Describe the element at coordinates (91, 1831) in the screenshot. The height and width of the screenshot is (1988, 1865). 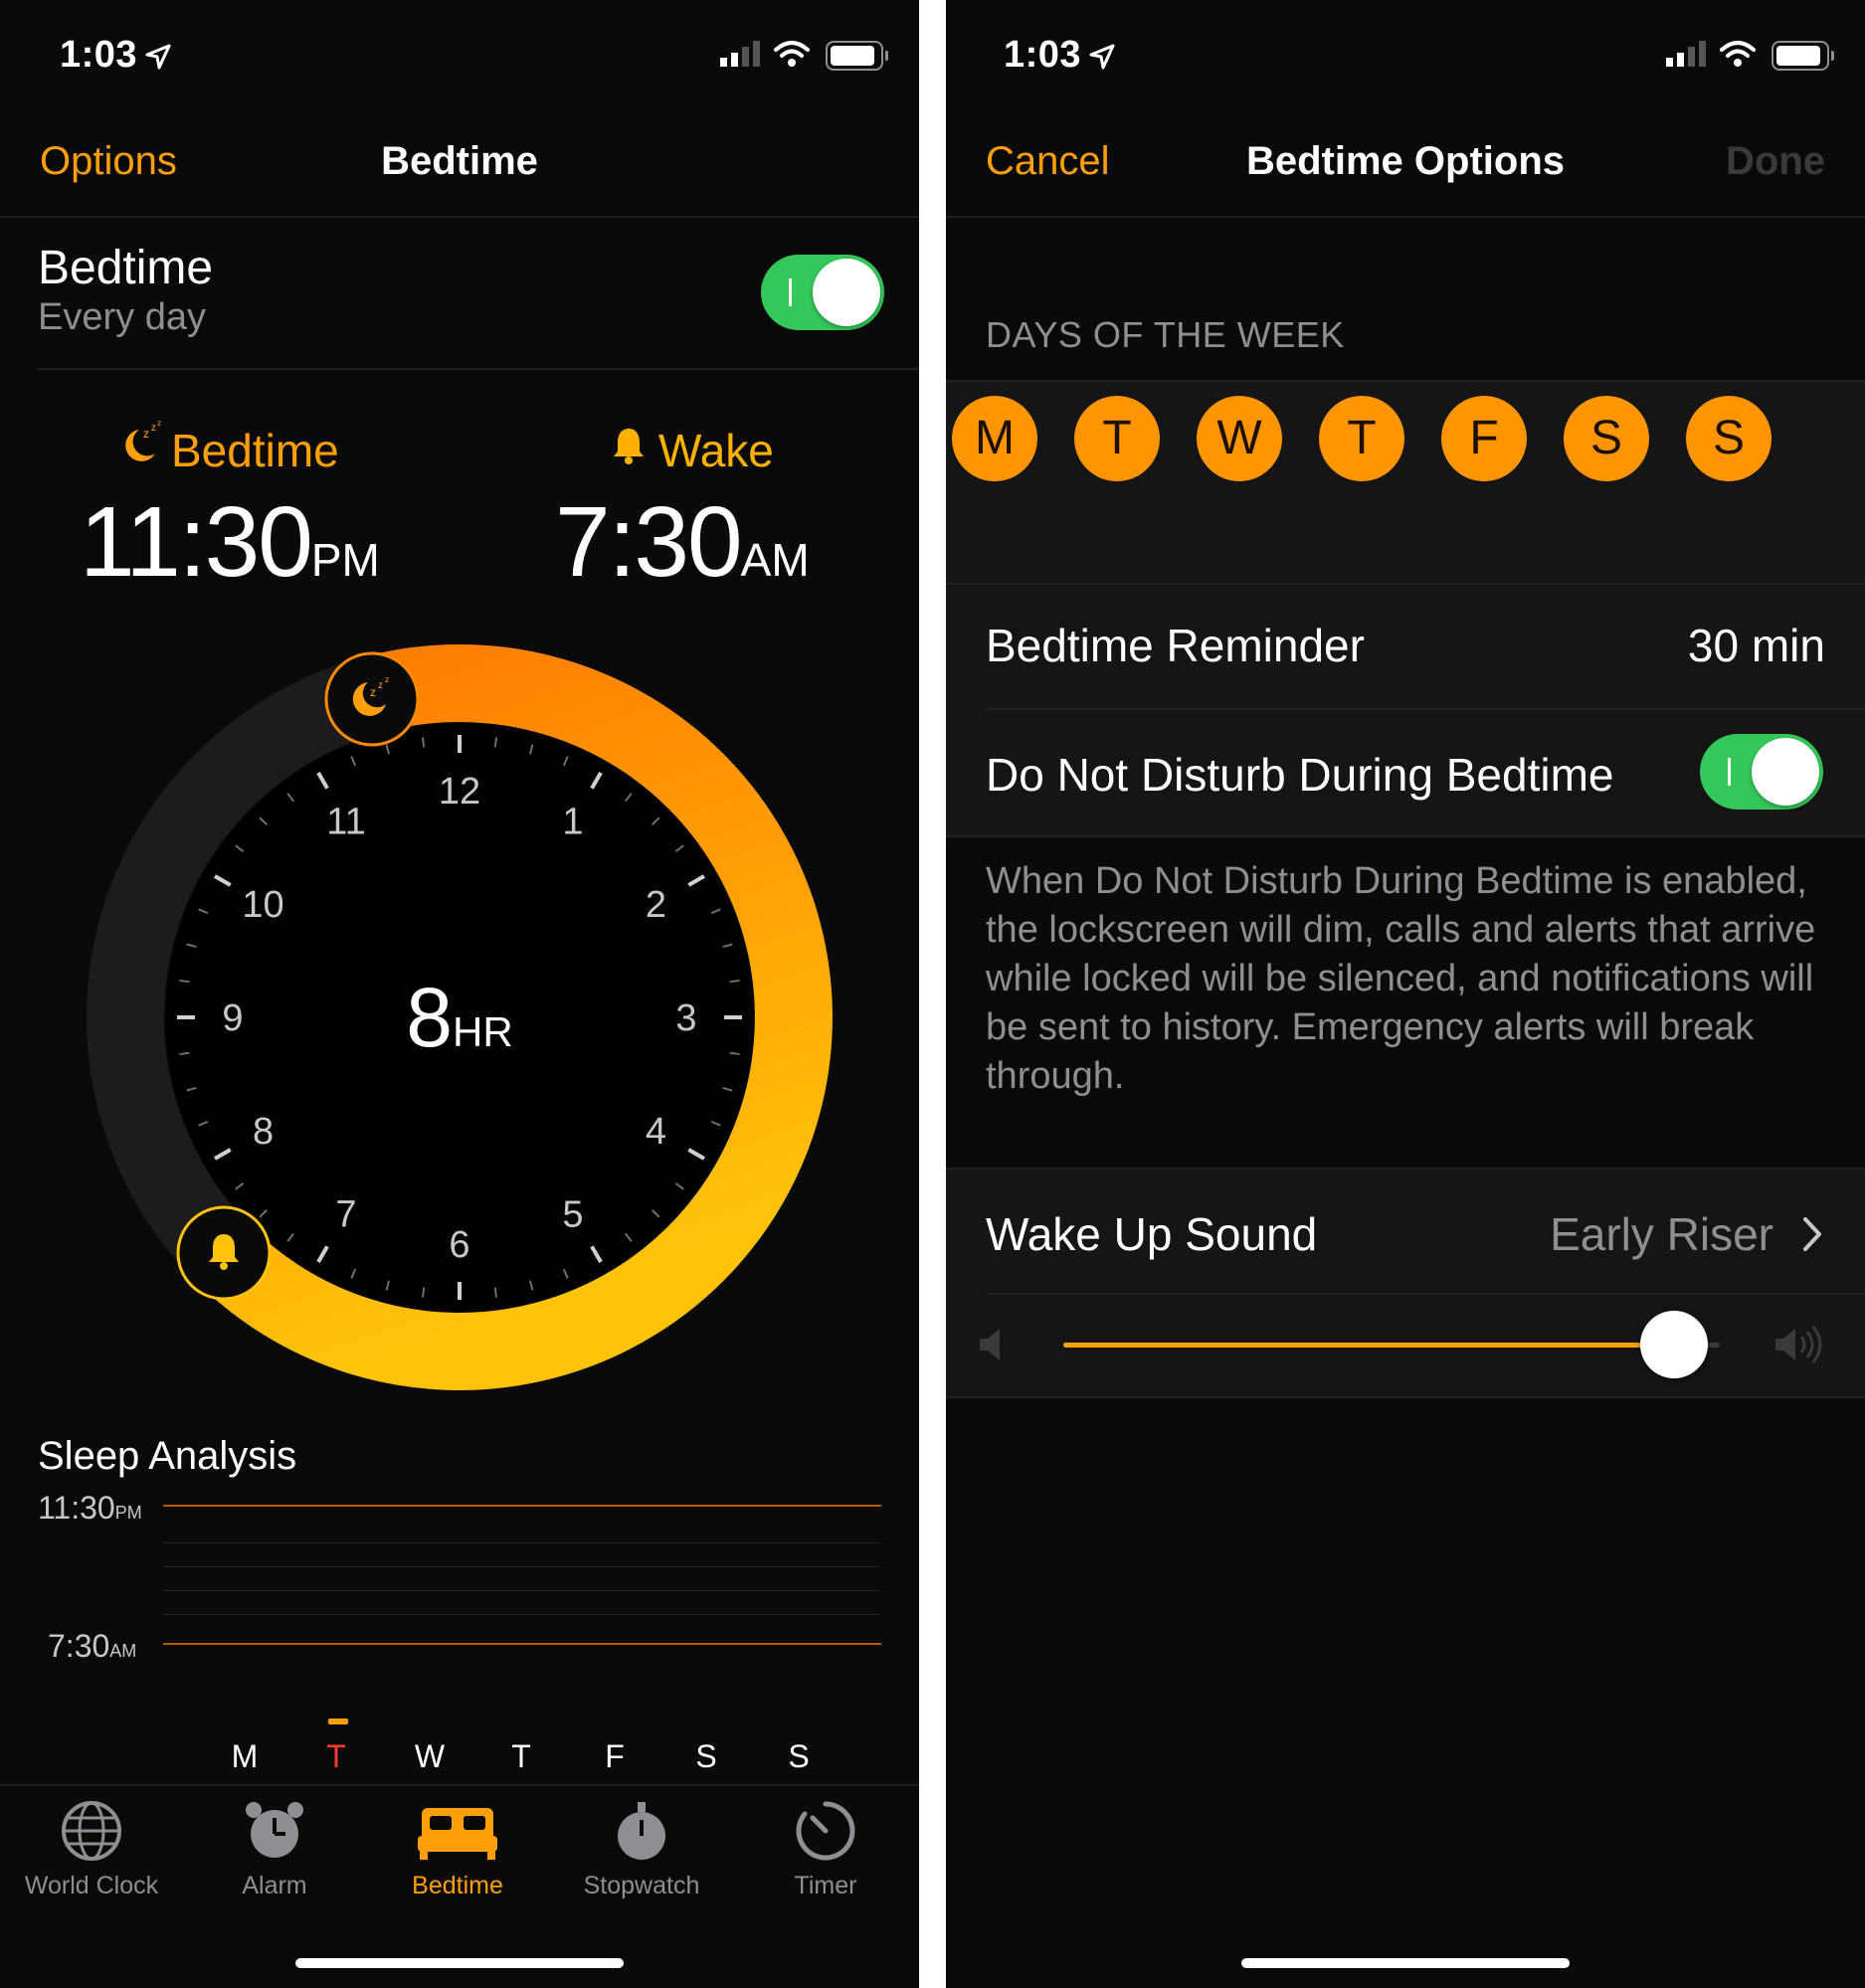
I see `globe-icon` at that location.